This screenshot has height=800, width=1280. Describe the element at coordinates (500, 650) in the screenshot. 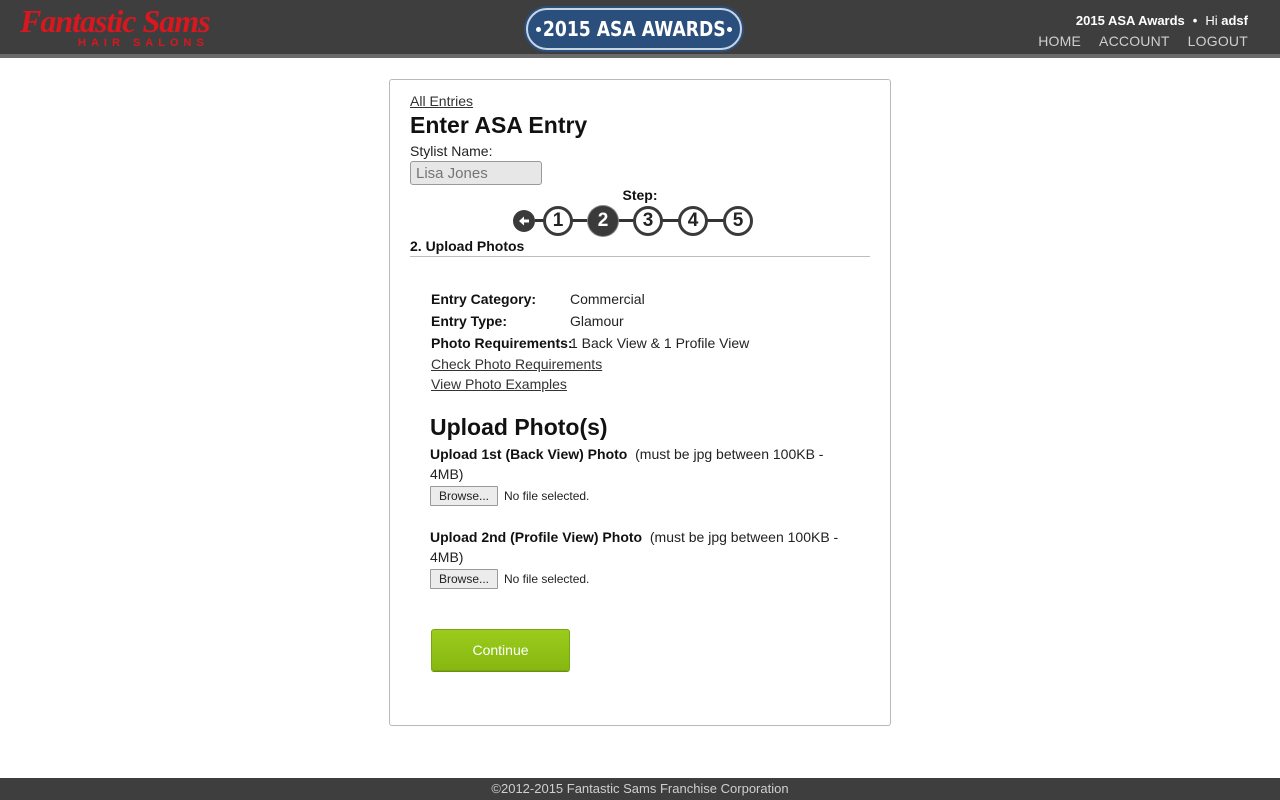

I see `continue-button: Continue` at that location.